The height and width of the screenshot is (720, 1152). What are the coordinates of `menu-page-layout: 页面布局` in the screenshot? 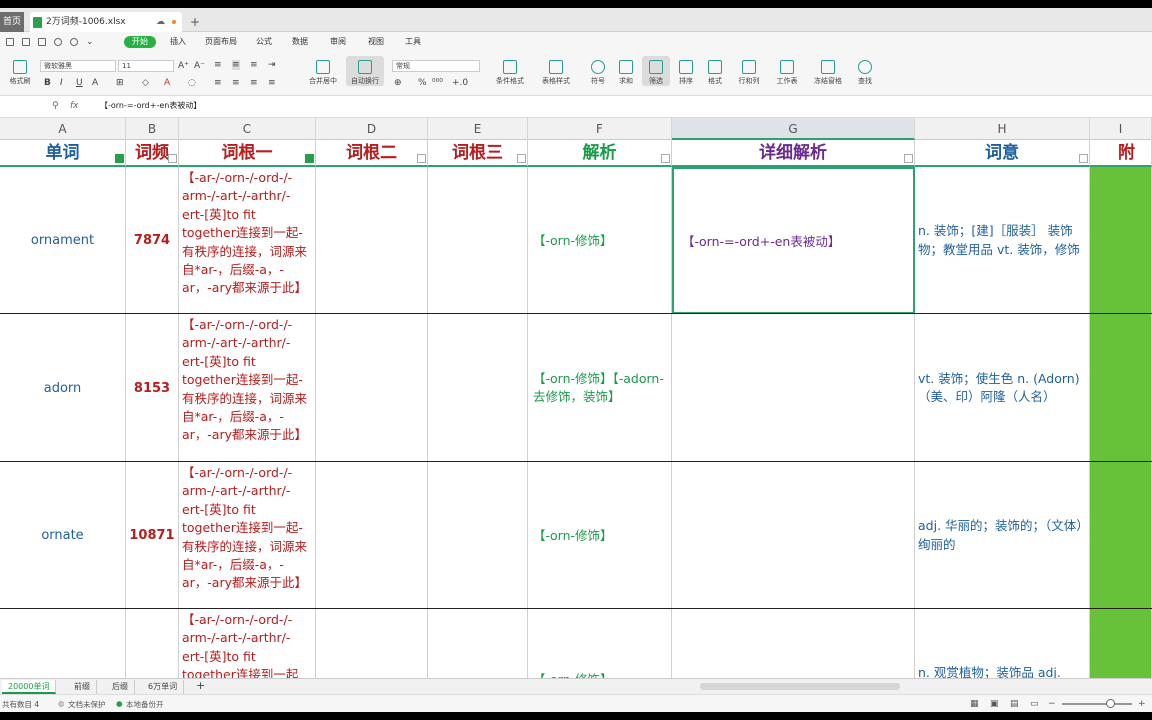 It's located at (221, 42).